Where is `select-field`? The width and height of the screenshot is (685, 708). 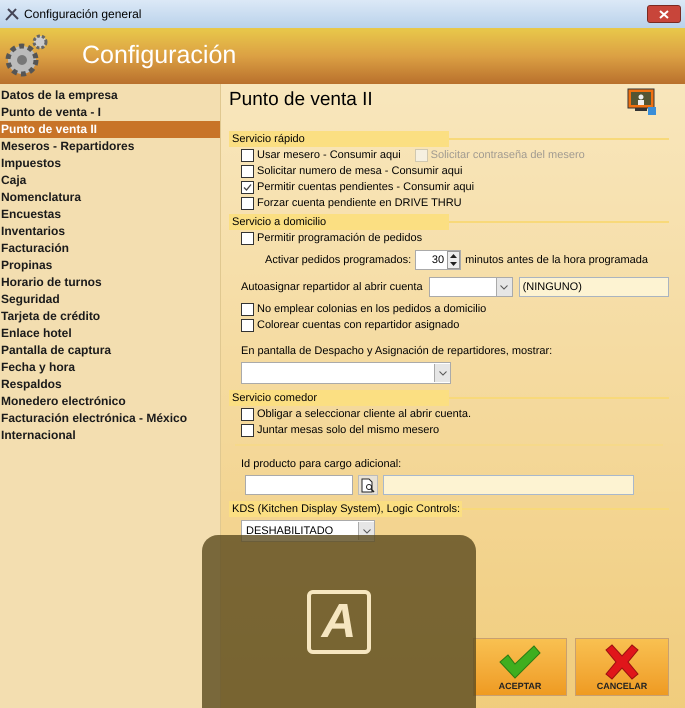
select-field is located at coordinates (346, 373).